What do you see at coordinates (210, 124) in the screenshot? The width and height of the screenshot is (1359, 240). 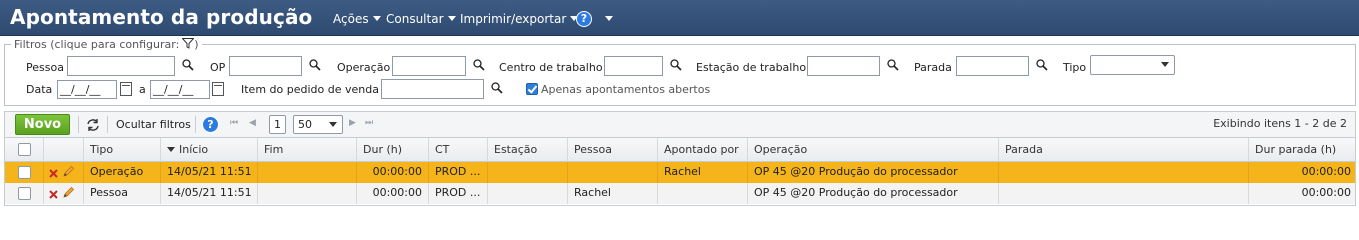 I see `toolbar-help-icon: ?` at bounding box center [210, 124].